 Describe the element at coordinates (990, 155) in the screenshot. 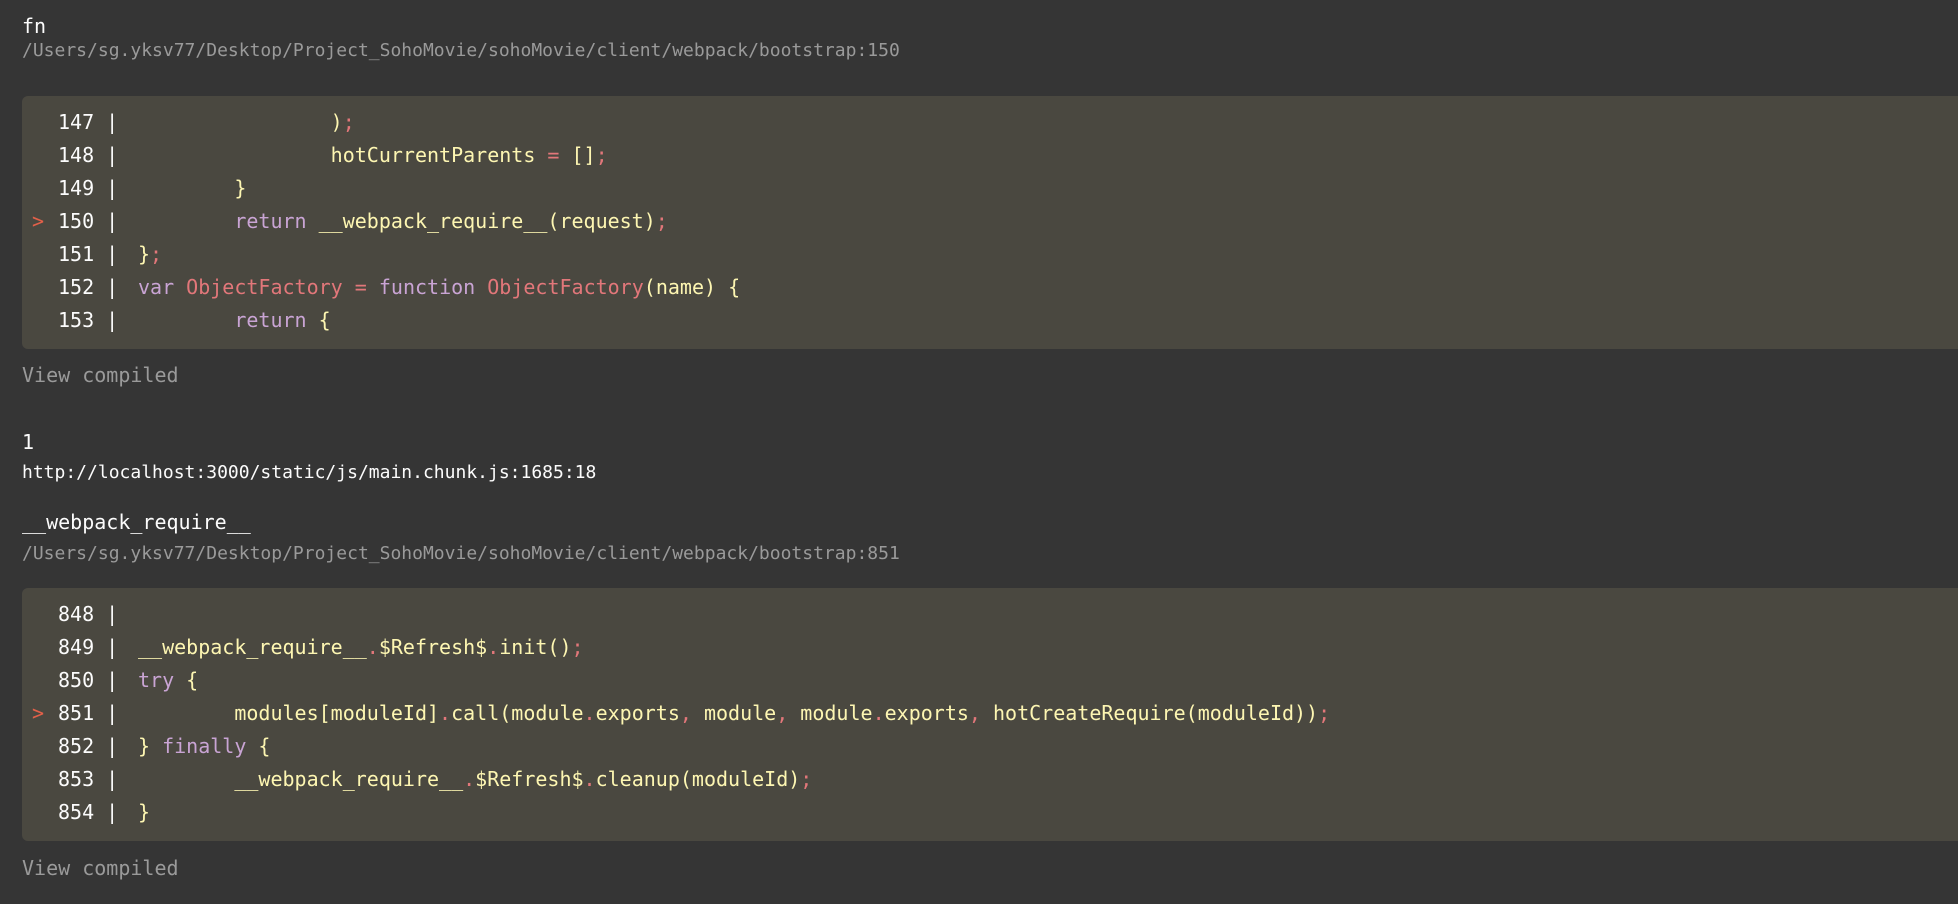

I see `code-line: 148 | hotCurrentParents = [];` at that location.